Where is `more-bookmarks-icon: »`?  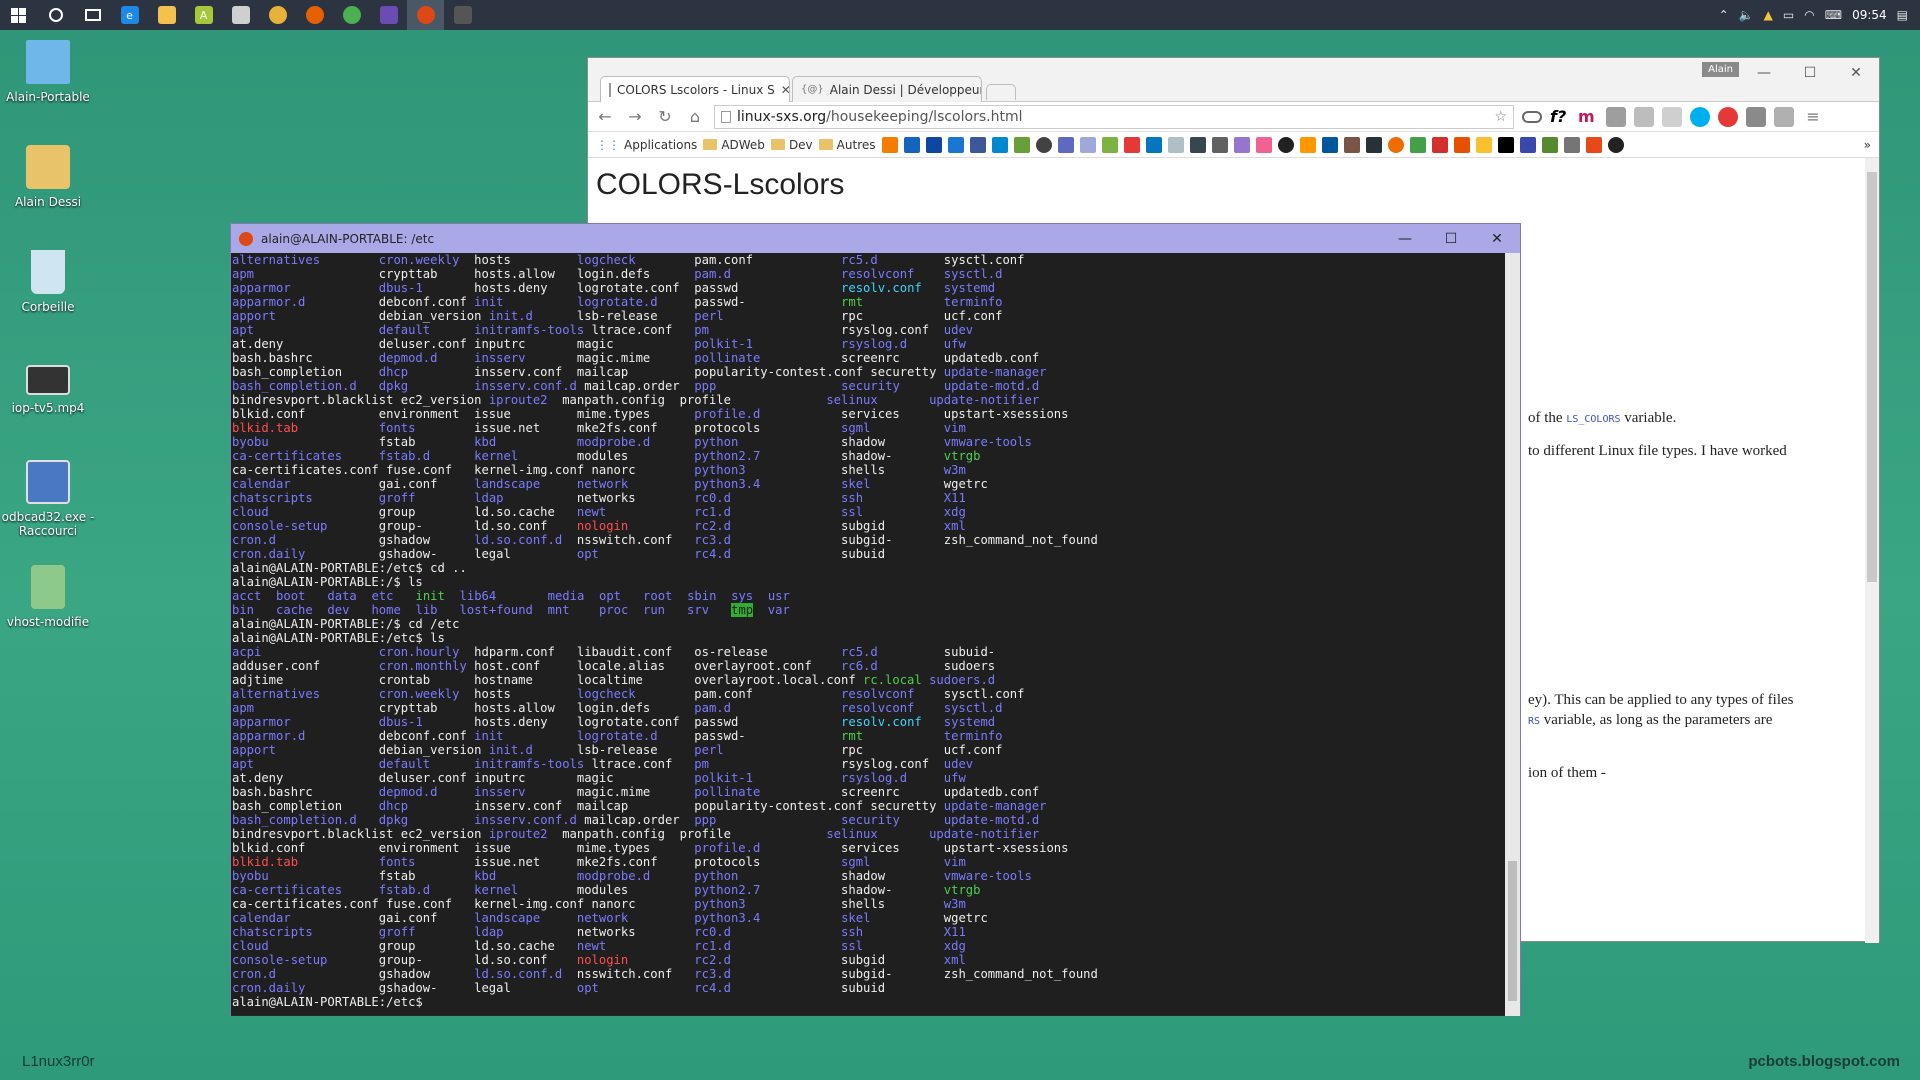
more-bookmarks-icon: » is located at coordinates (1867, 145).